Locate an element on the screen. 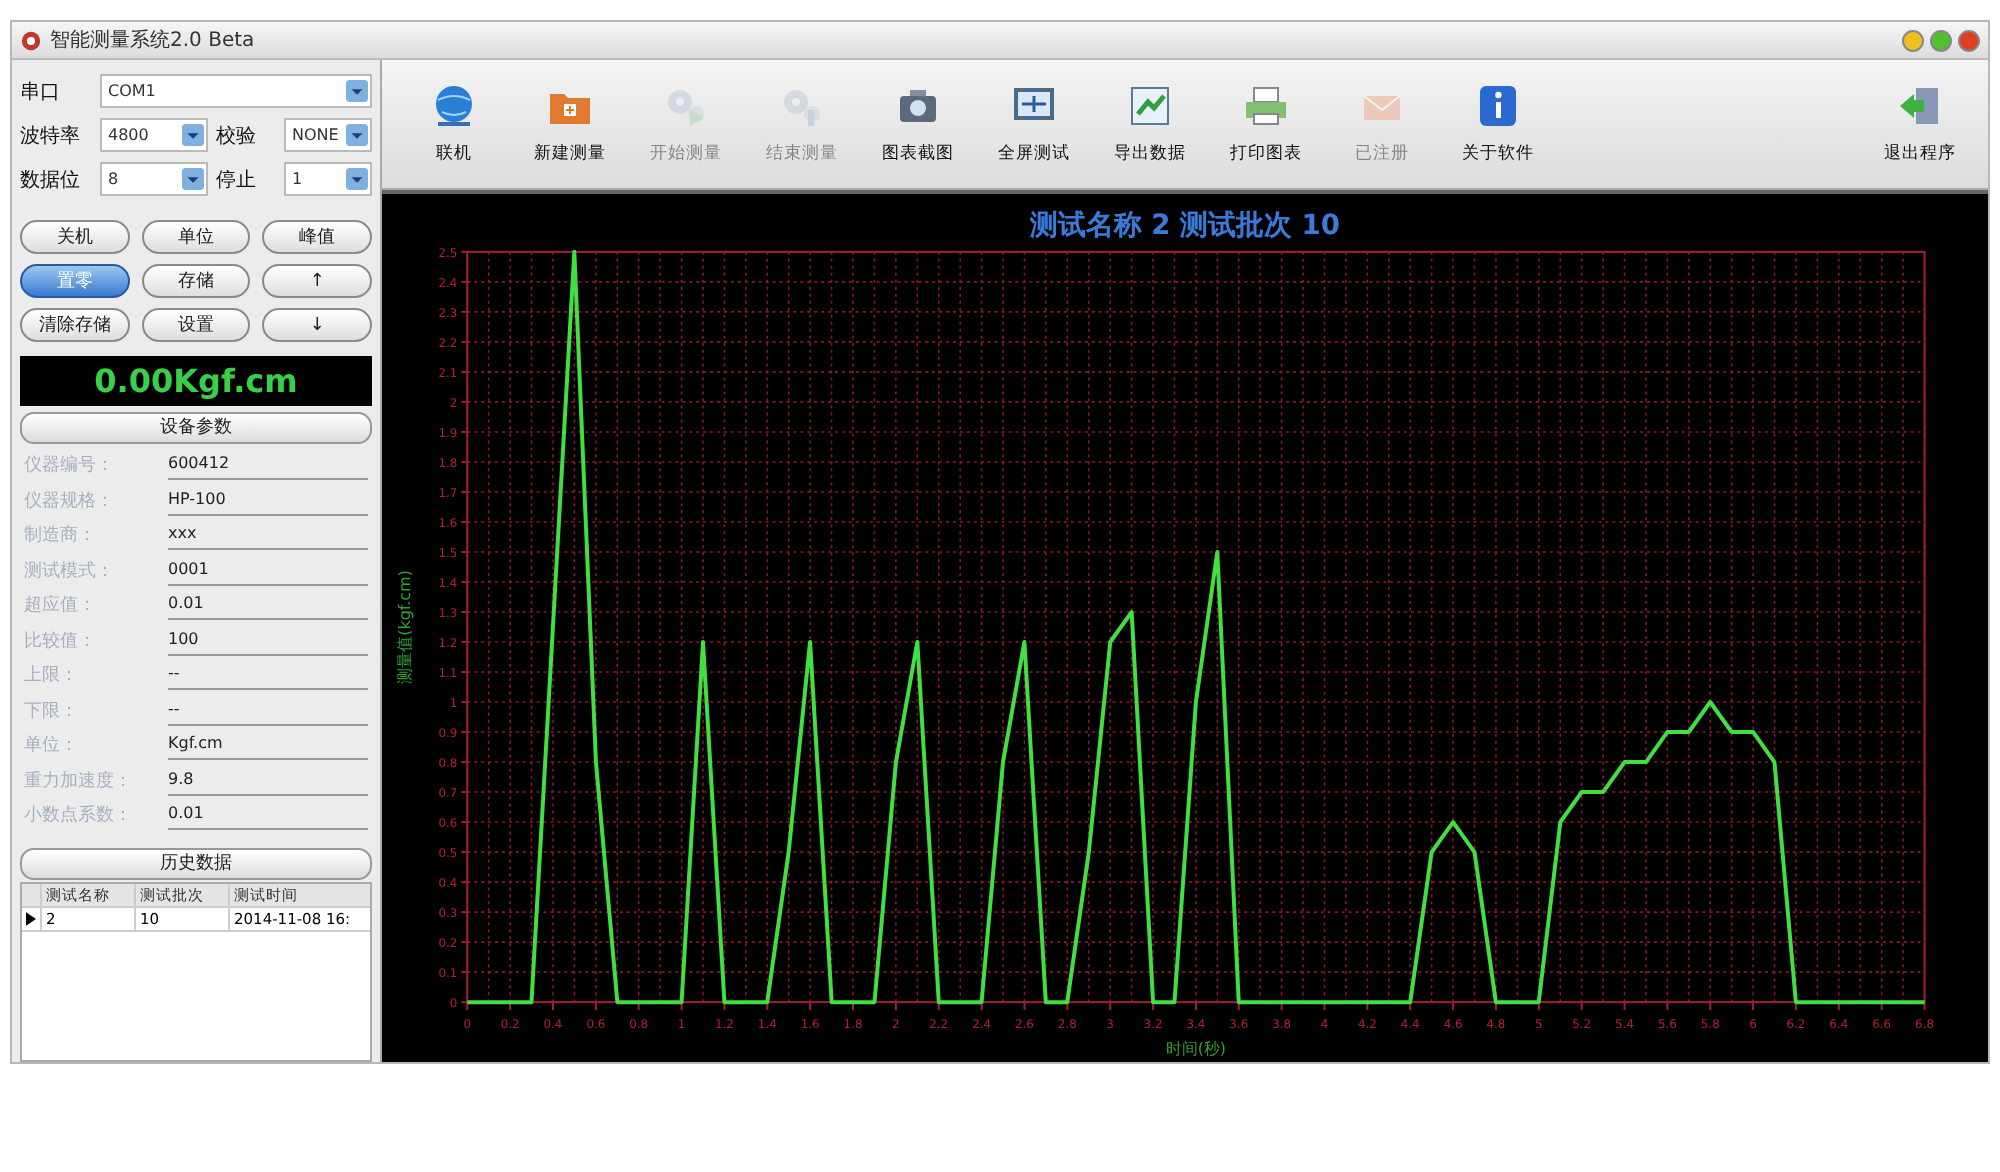 The width and height of the screenshot is (2000, 1172). control-button: 峰值 is located at coordinates (317, 237).